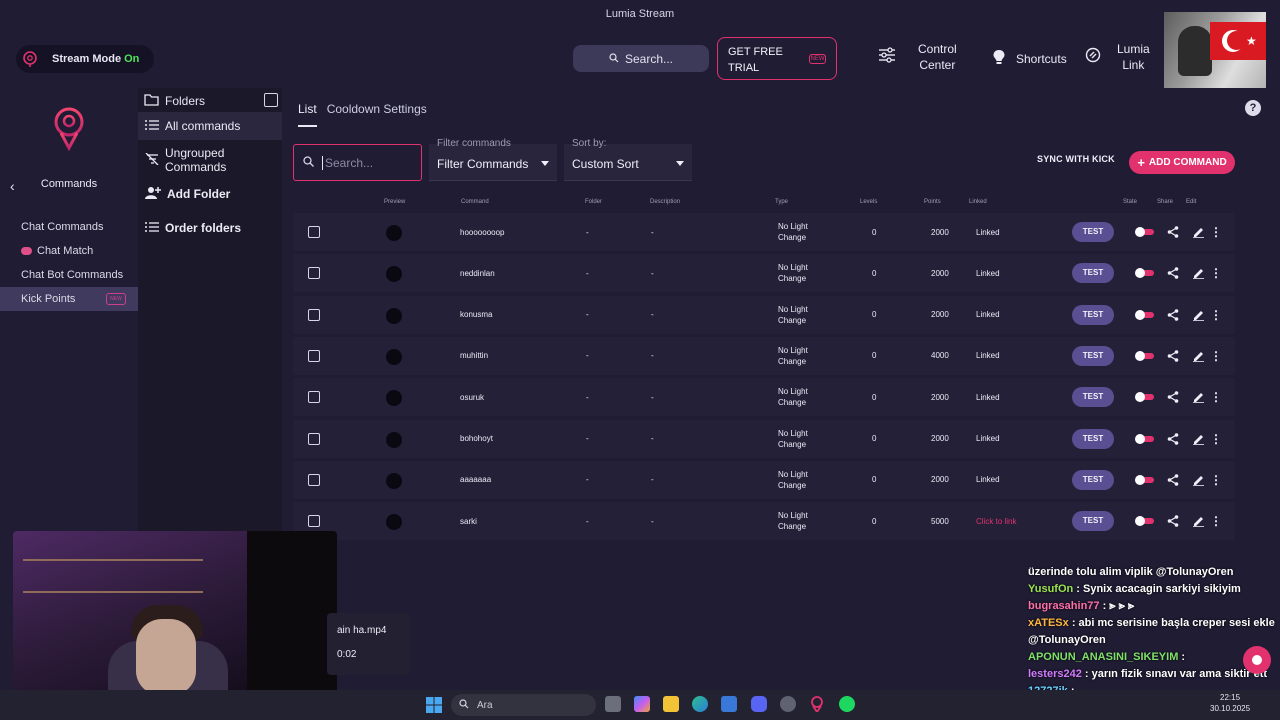  I want to click on spotify-icon, so click(847, 704).